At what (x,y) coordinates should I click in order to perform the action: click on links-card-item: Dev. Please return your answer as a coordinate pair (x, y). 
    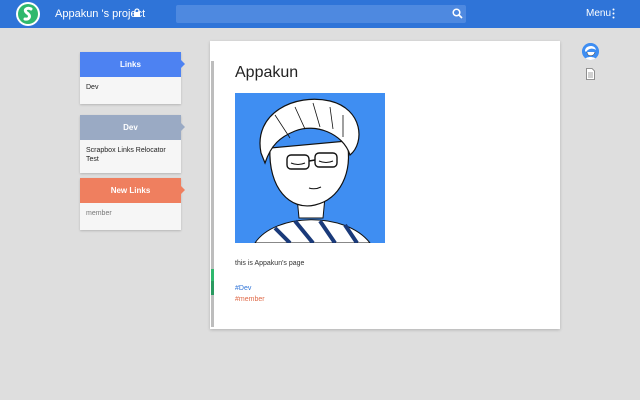
    Looking at the image, I should click on (130, 87).